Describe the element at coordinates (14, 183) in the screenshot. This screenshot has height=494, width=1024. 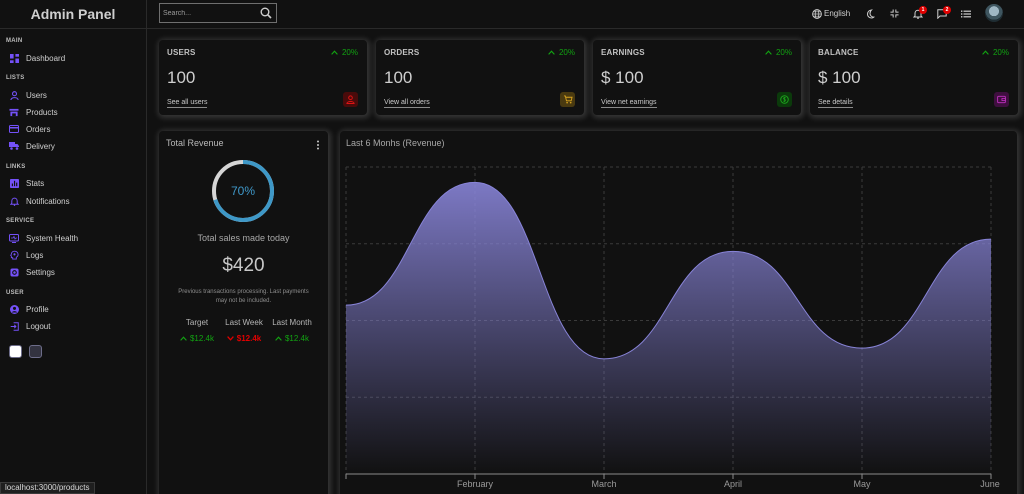
I see `chart-icon` at that location.